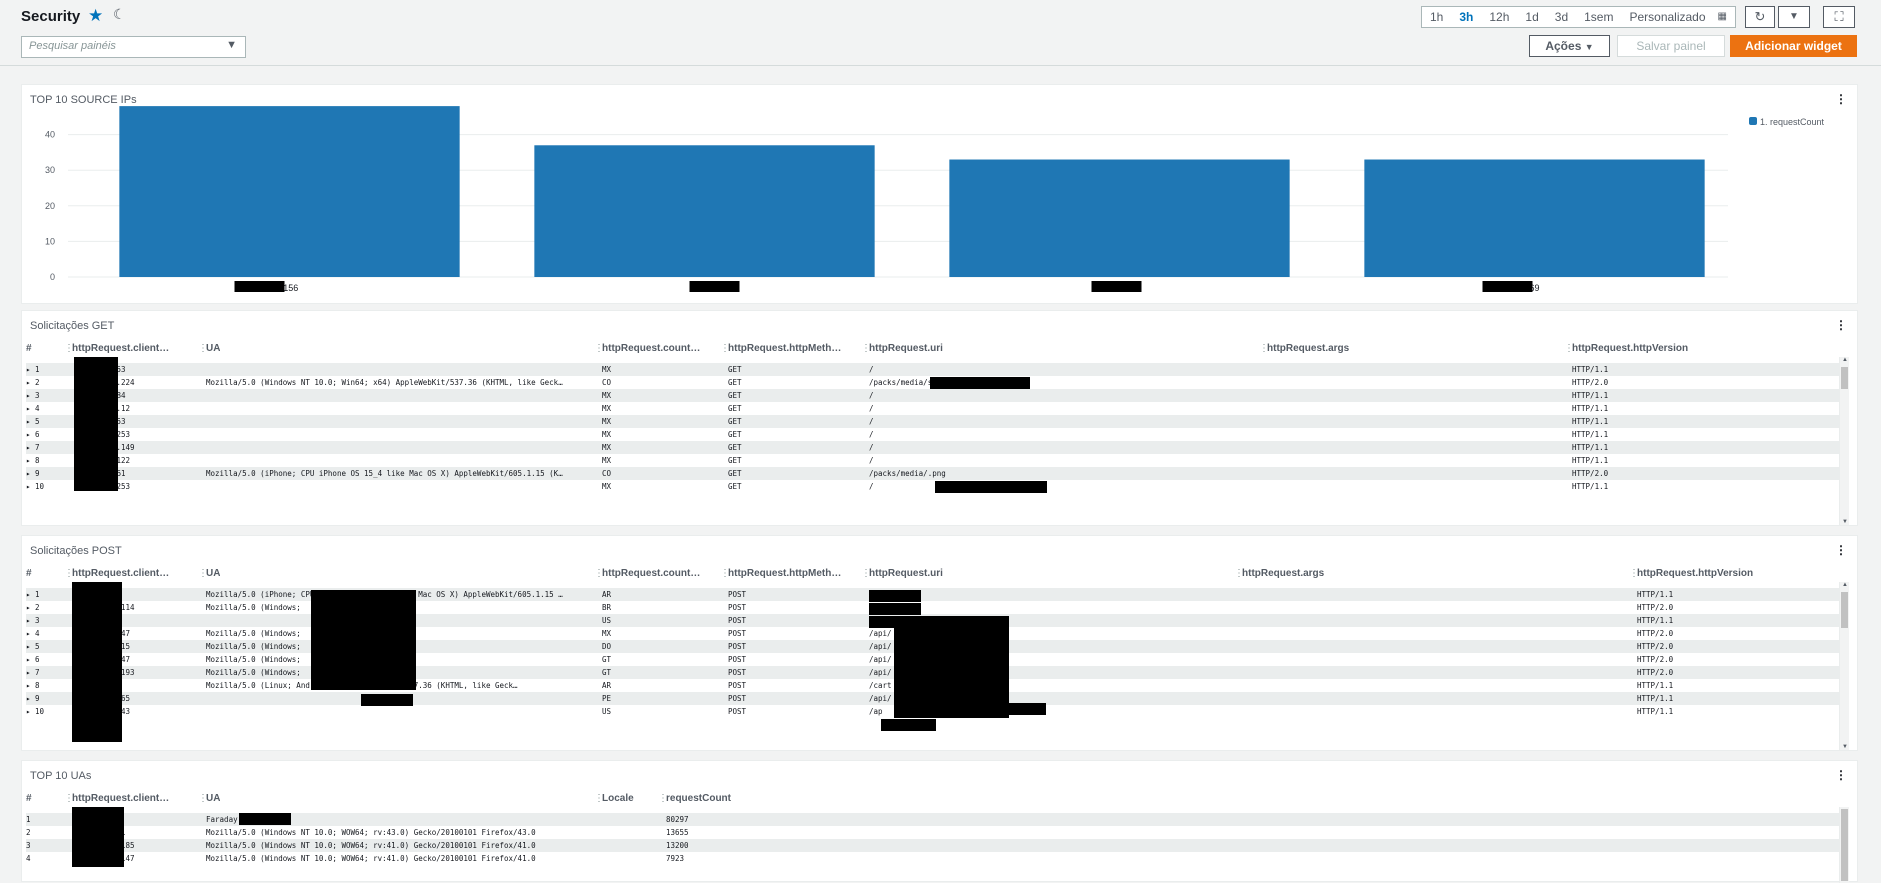 This screenshot has height=883, width=1881. Describe the element at coordinates (618, 798) in the screenshot. I see `column-header: Locale` at that location.